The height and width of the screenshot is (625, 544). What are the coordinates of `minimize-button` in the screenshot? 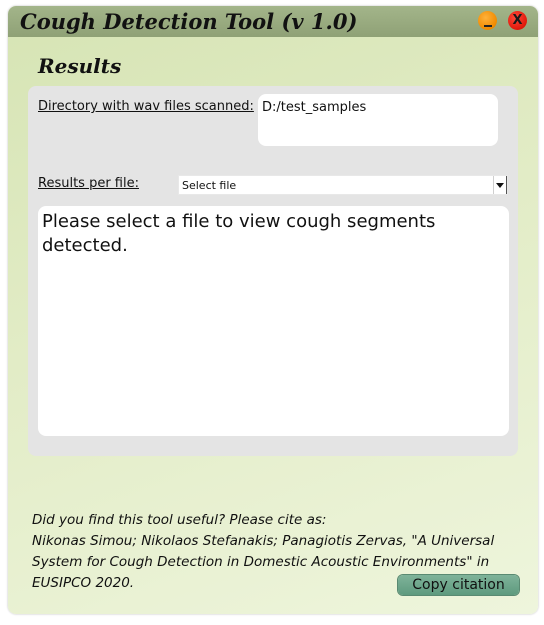 It's located at (487, 20).